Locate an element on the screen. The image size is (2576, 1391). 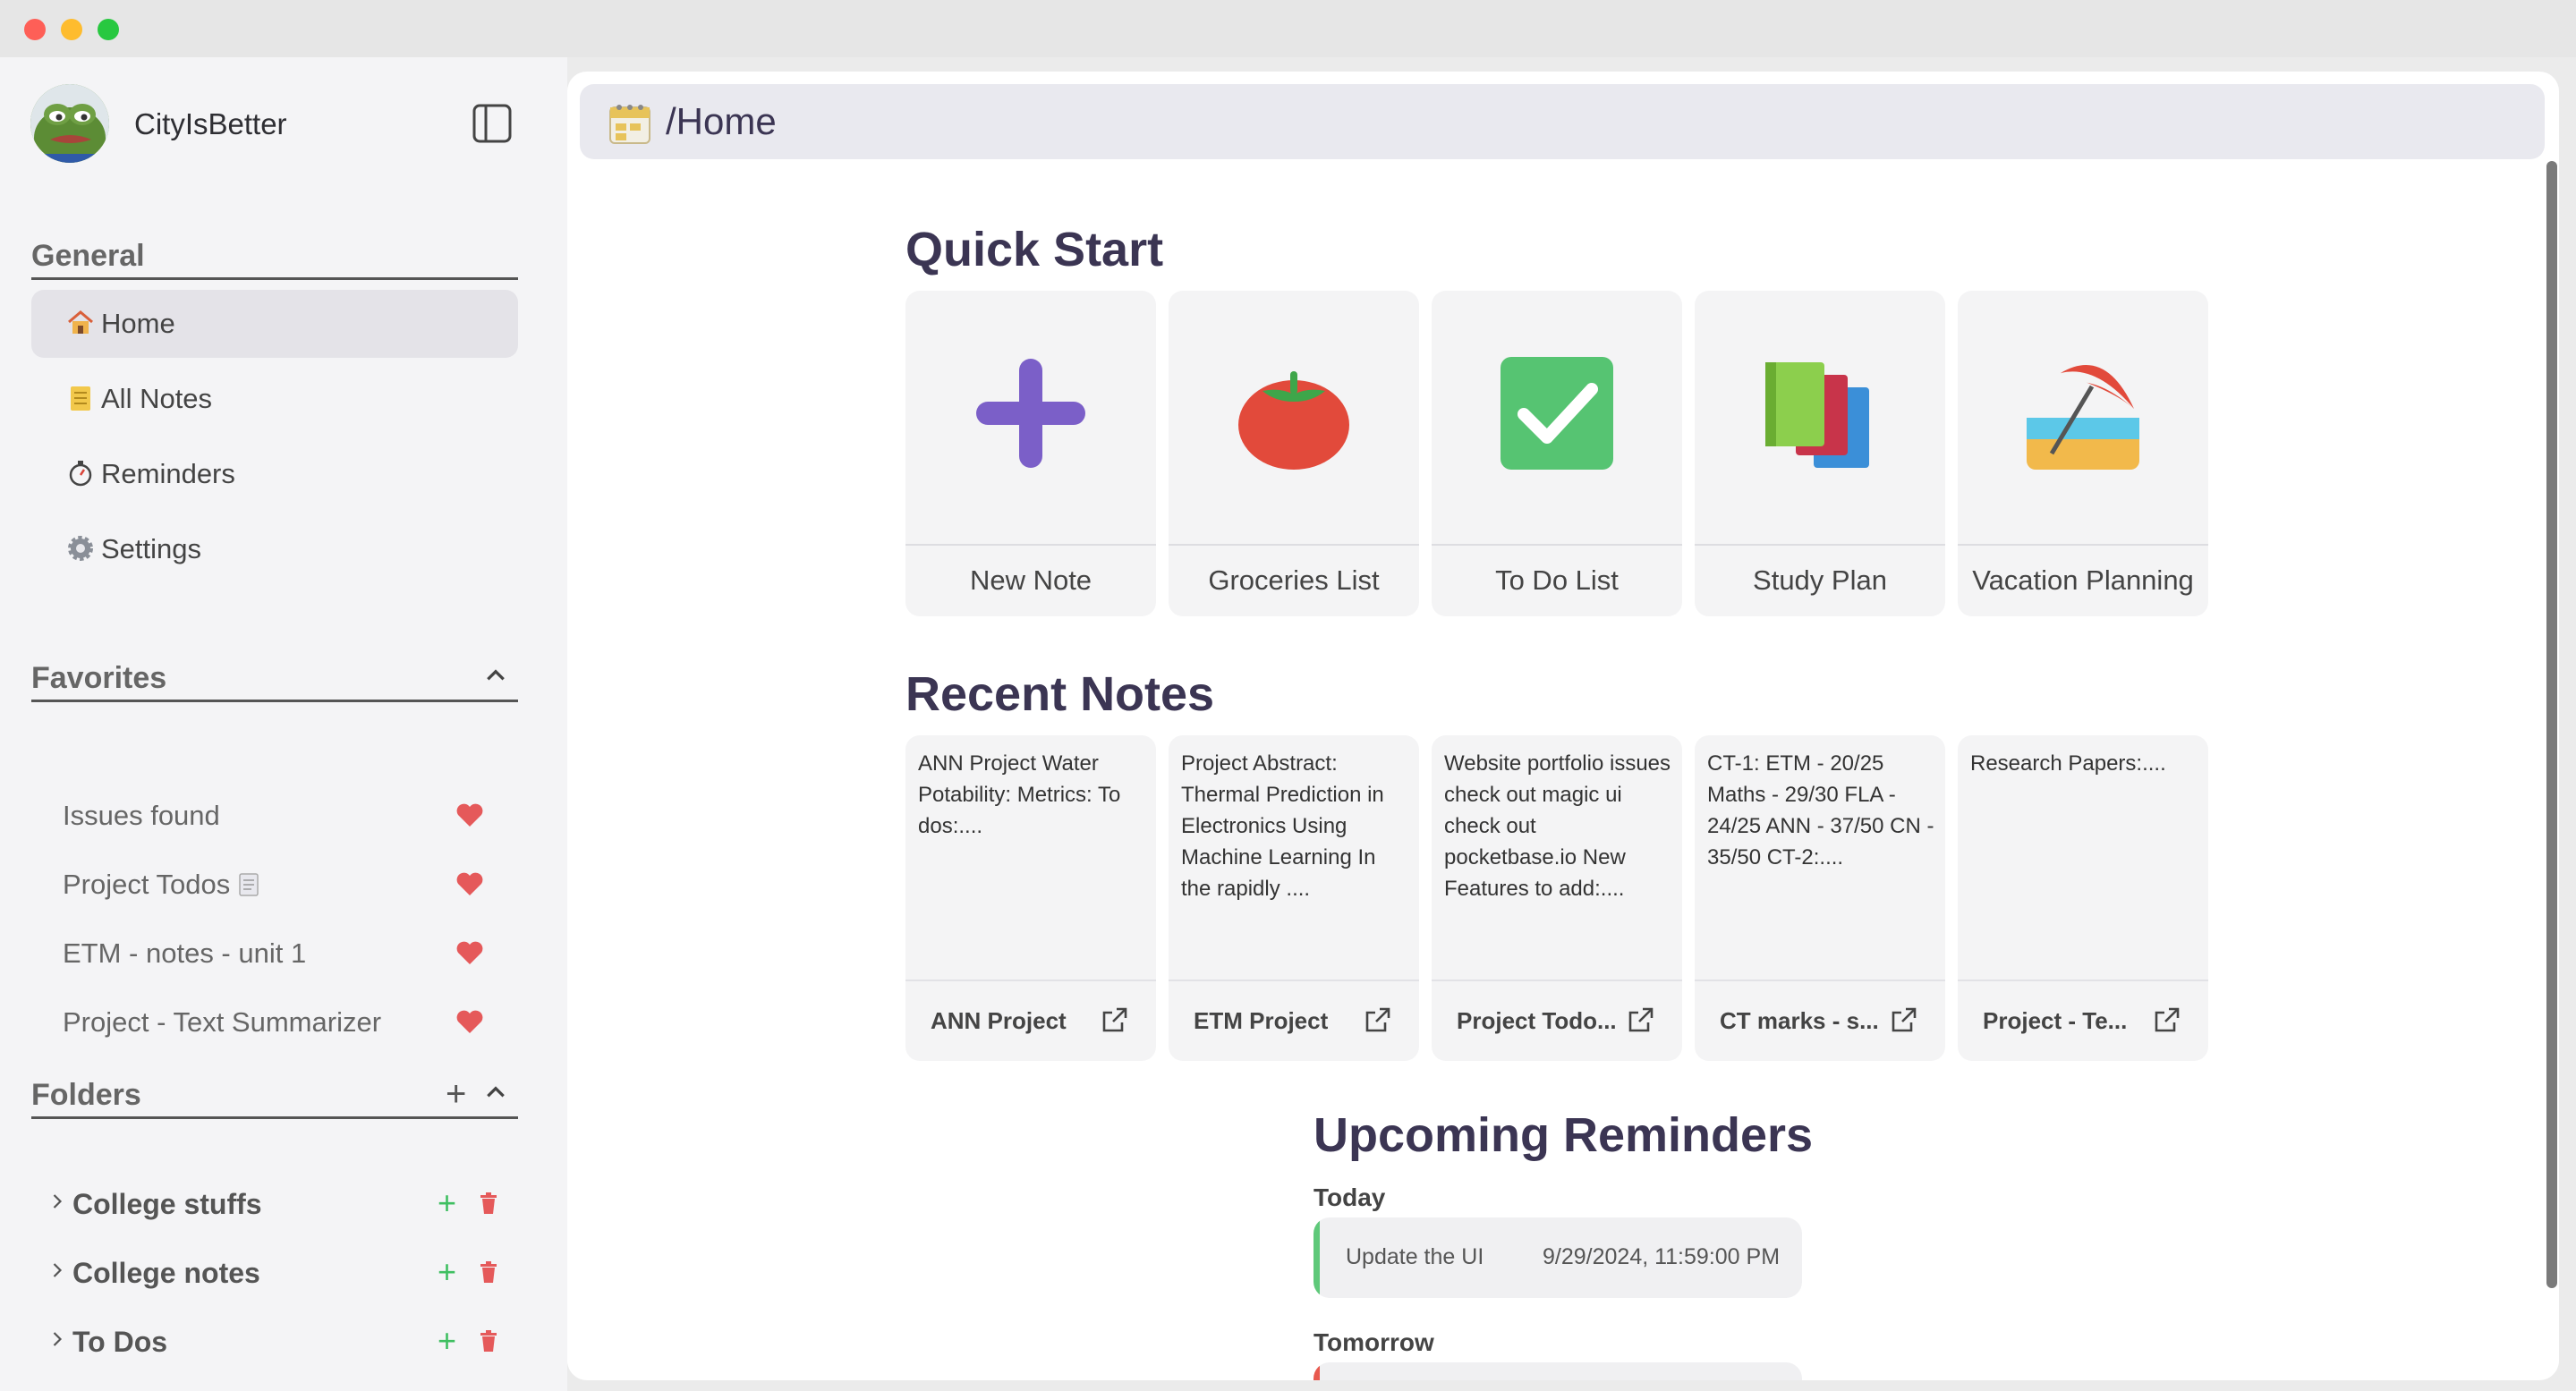
quick-start-card-new-note: New Note is located at coordinates (1030, 453).